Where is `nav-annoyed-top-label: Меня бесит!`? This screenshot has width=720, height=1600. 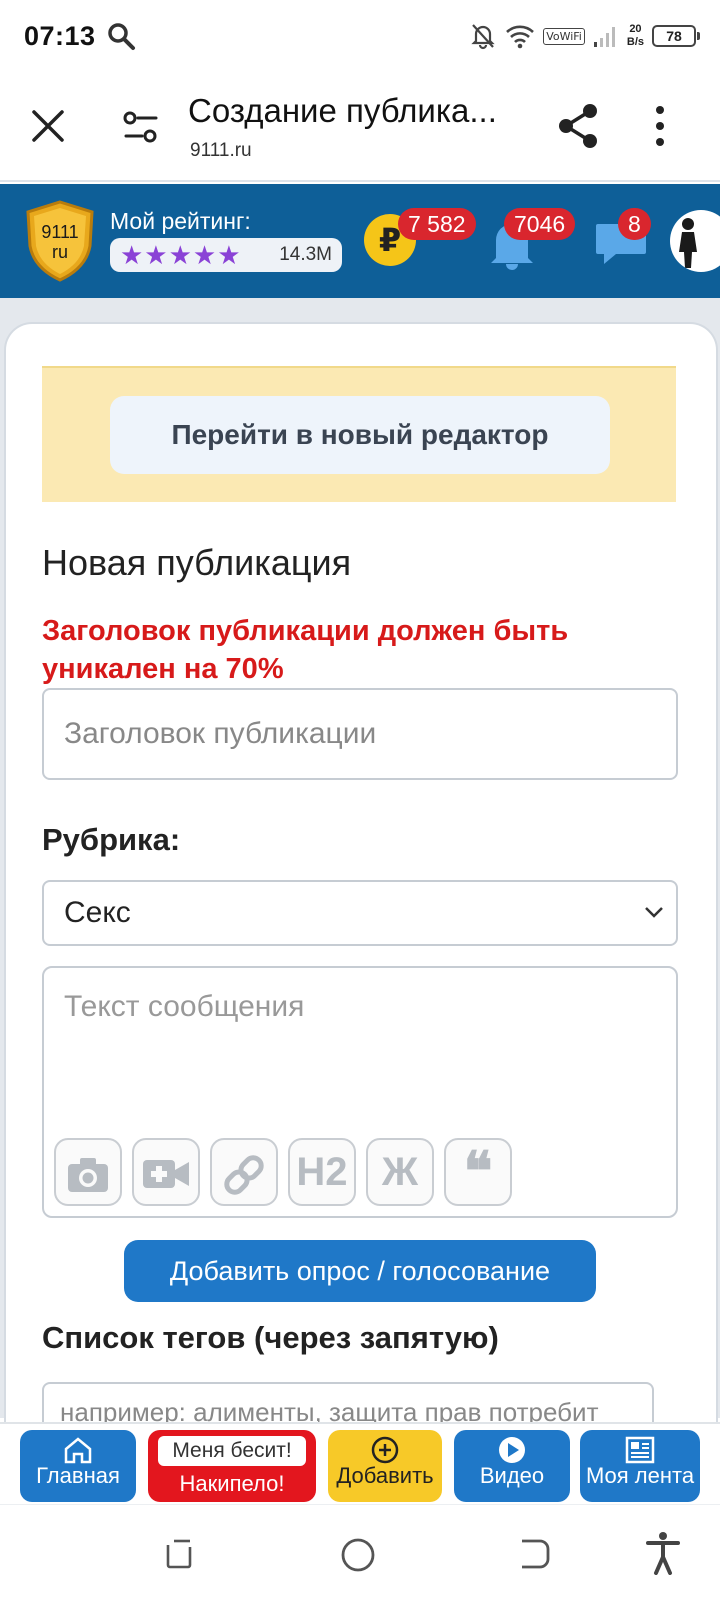
nav-annoyed-top-label: Меня бесит! is located at coordinates (232, 1451).